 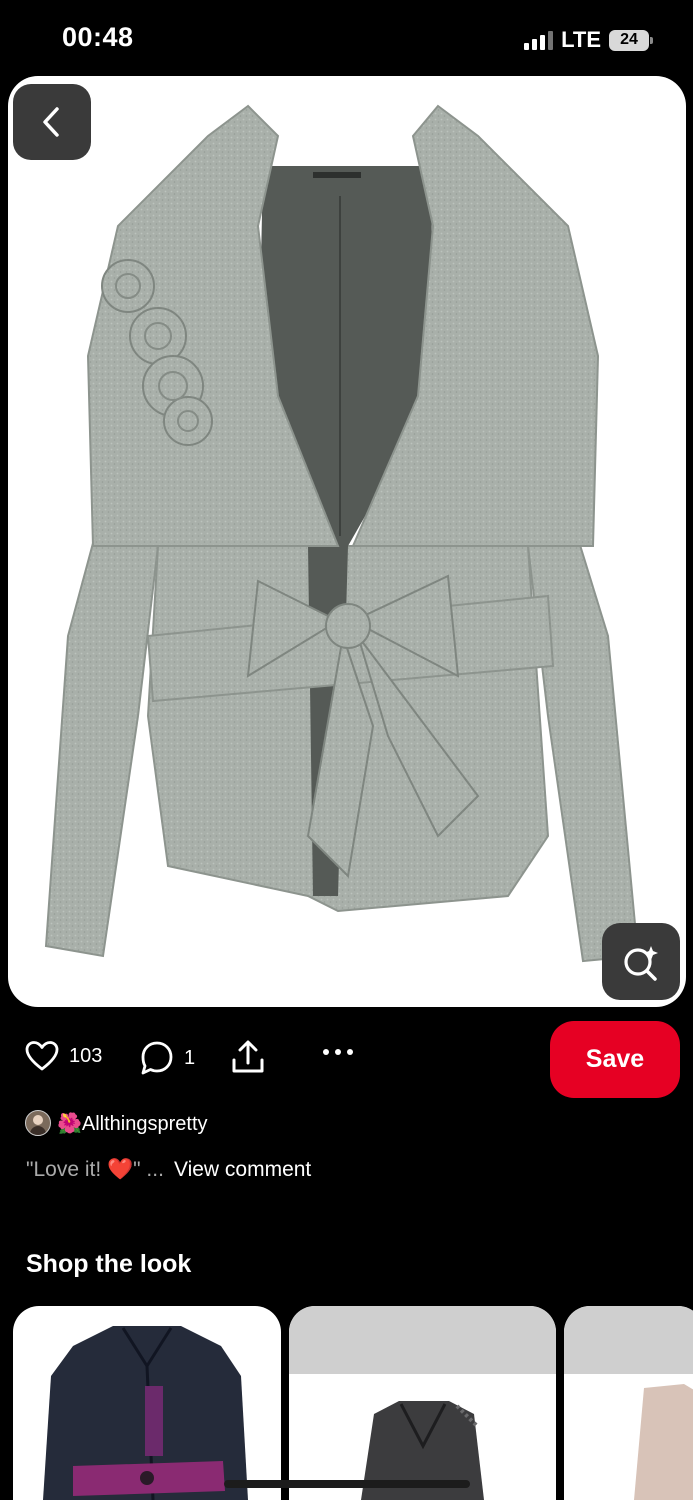 I want to click on network-label: LTE, so click(x=581, y=39).